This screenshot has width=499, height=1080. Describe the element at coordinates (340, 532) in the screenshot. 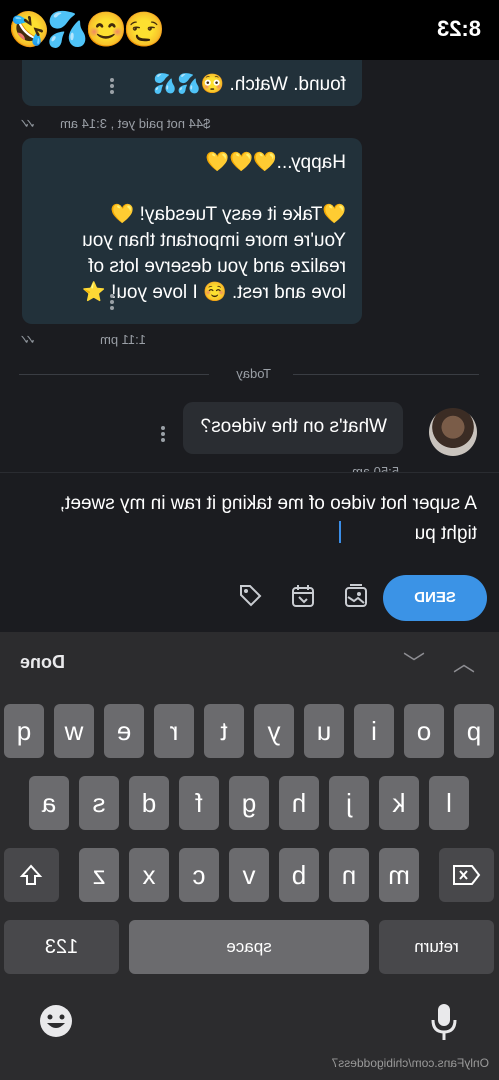

I see `text-caret` at that location.